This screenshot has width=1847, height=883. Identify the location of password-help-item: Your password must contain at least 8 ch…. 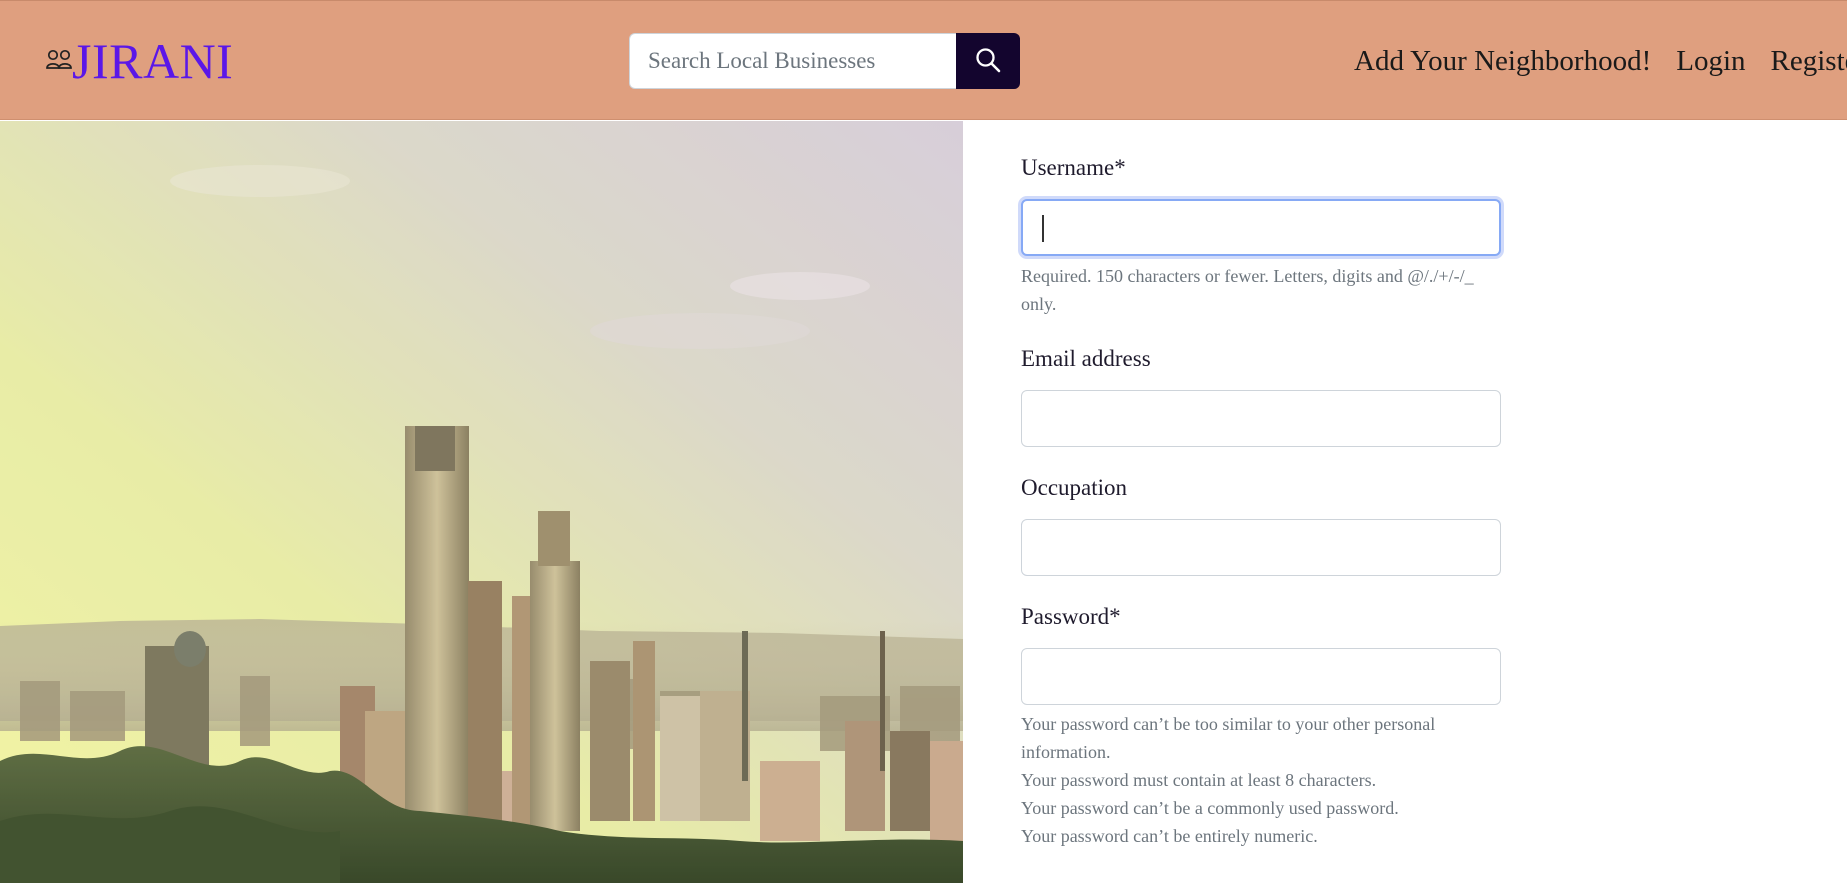
(1199, 780).